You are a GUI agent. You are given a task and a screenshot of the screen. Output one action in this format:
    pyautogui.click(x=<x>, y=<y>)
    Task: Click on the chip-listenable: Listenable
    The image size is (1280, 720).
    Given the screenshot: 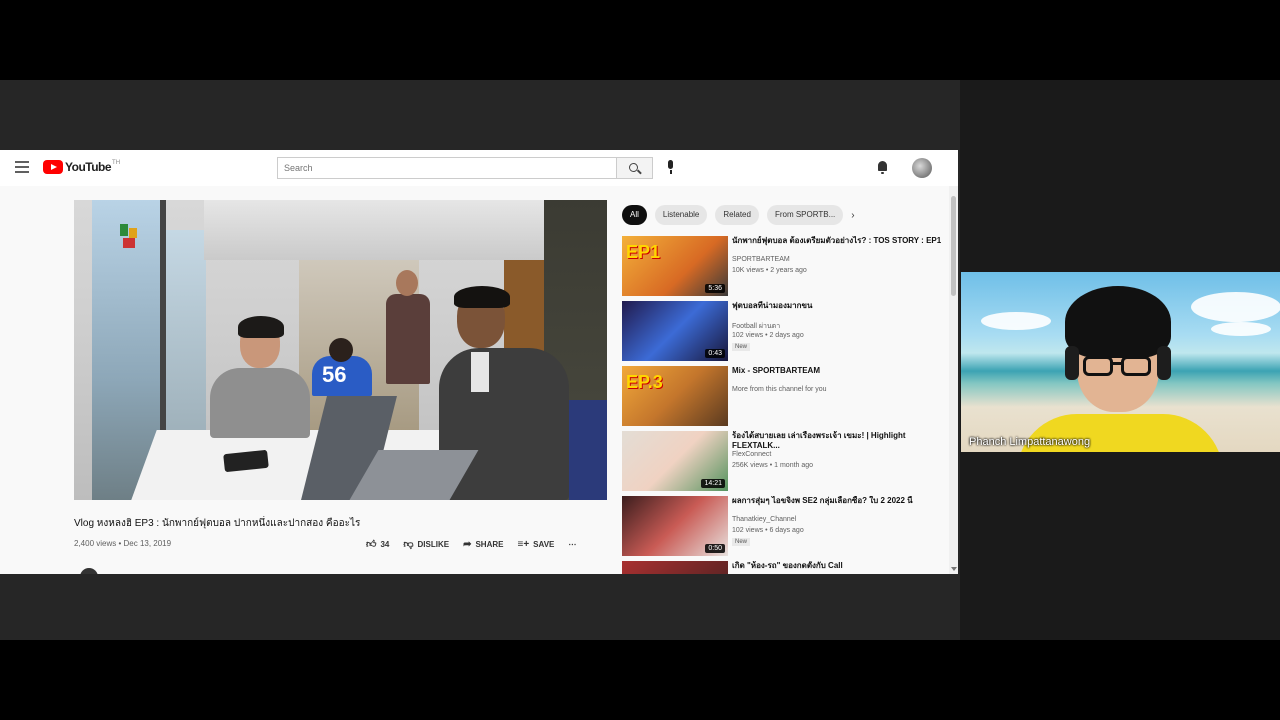 What is the action you would take?
    pyautogui.click(x=681, y=215)
    